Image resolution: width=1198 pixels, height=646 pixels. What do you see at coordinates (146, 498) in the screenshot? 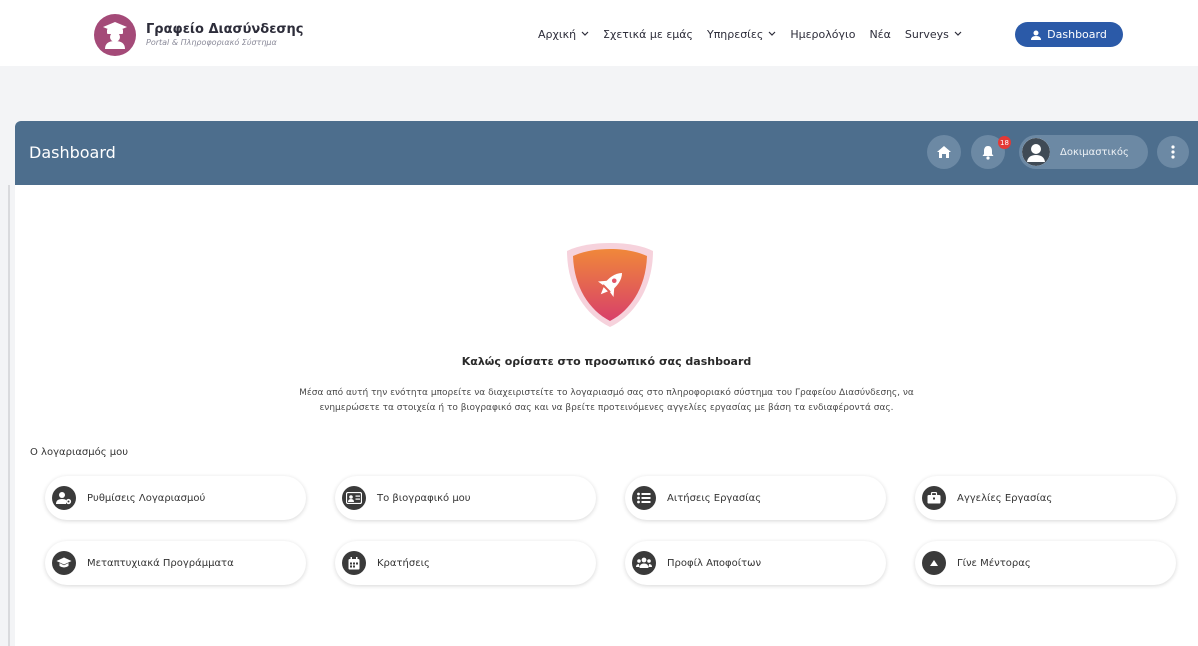
I see `tile-label: Ρυθμίσεις Λογαριασμού` at bounding box center [146, 498].